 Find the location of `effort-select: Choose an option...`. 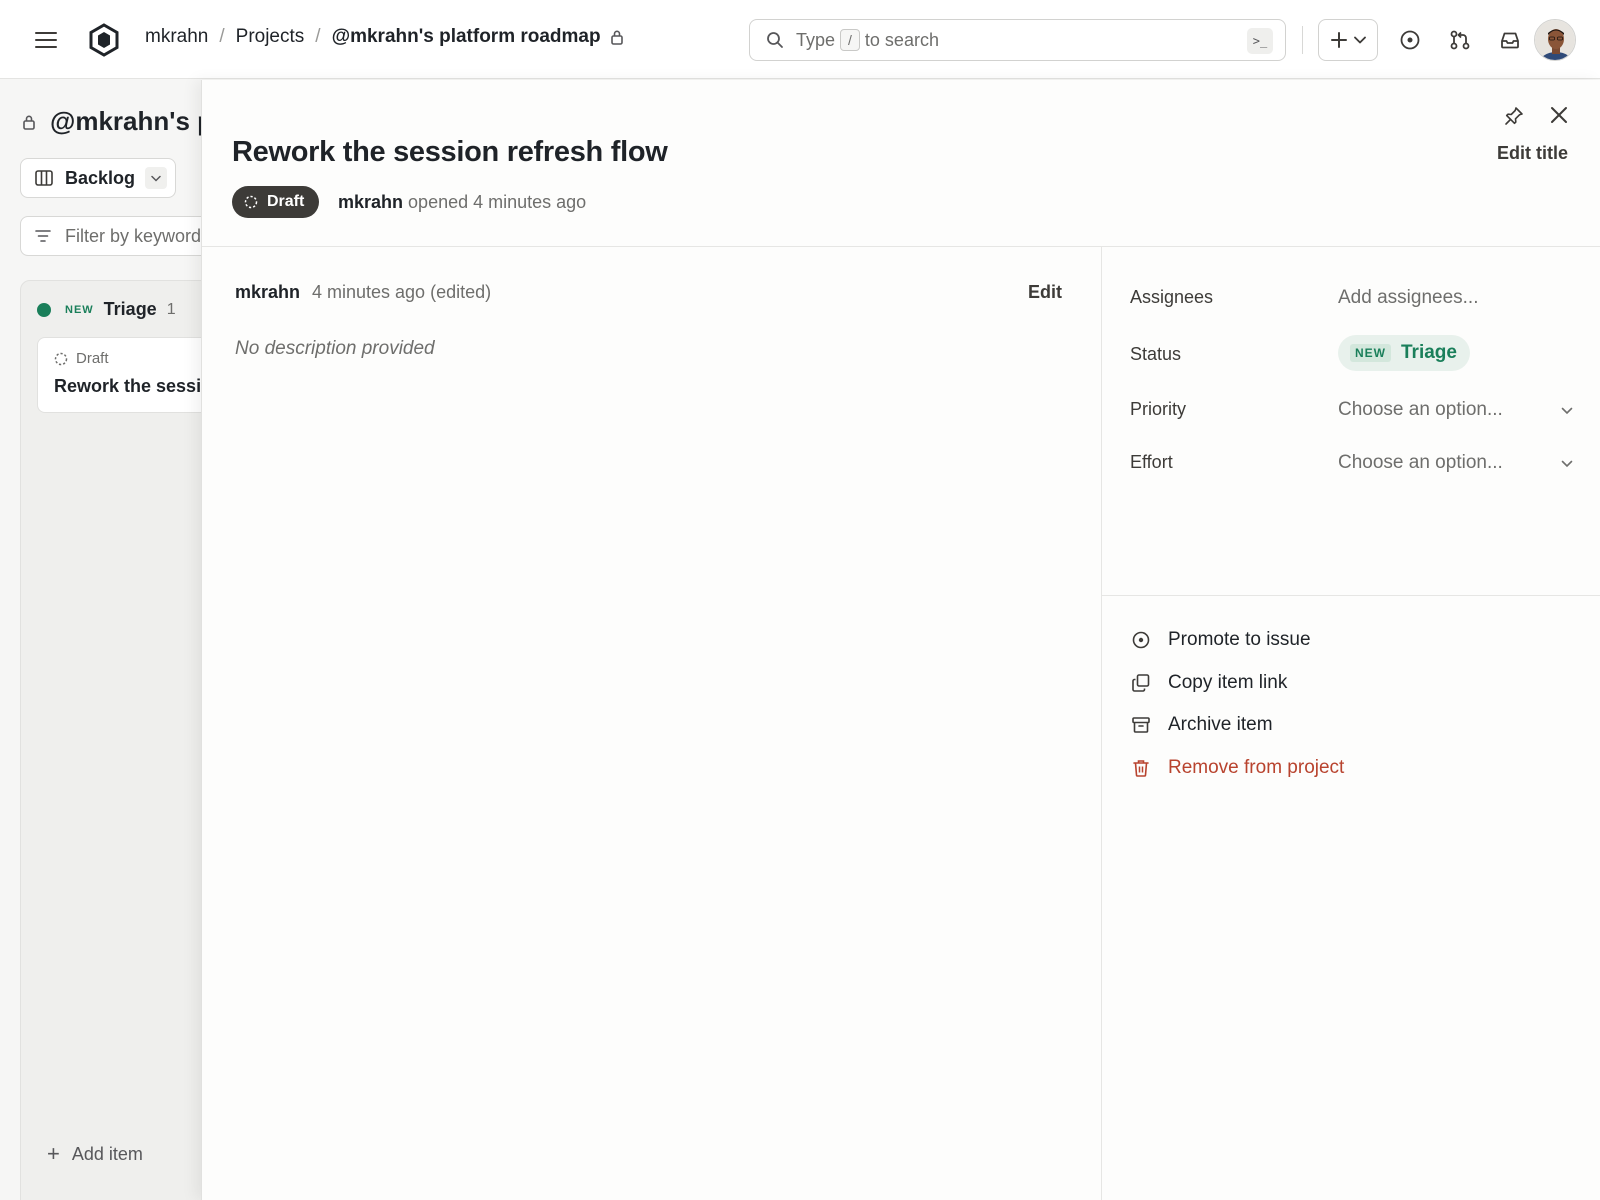

effort-select: Choose an option... is located at coordinates (1420, 463).